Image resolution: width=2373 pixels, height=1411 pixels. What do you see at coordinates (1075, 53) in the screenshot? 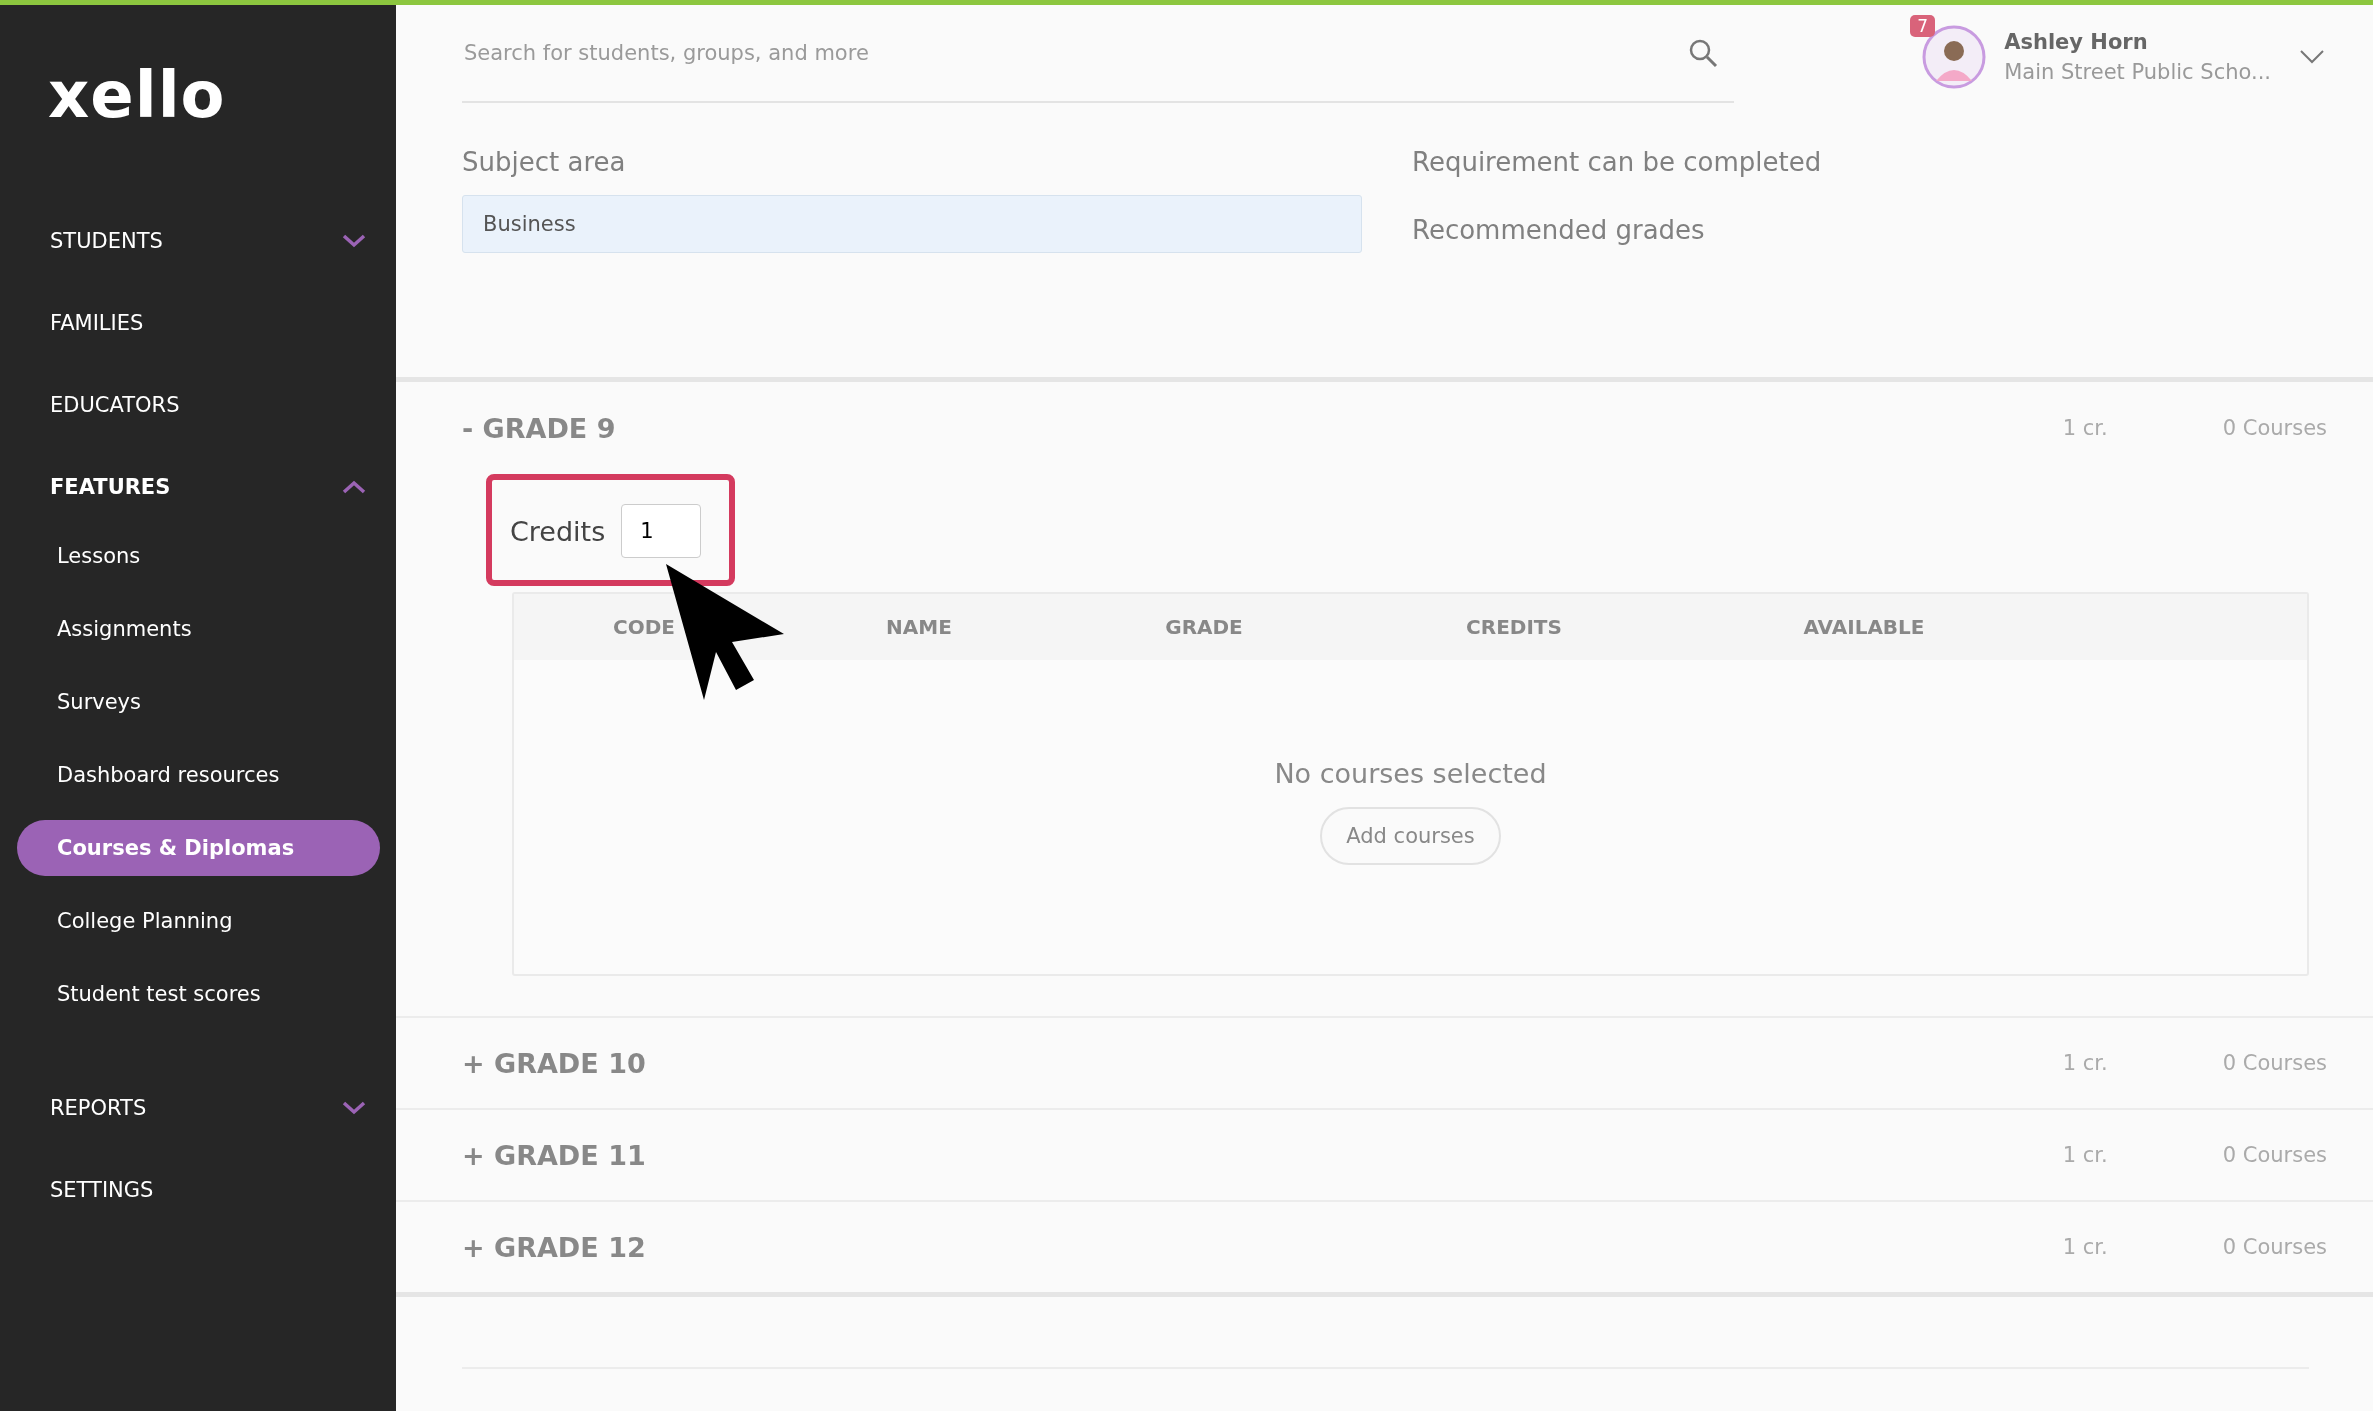
I see `search-field: Search for students, groups, and more` at bounding box center [1075, 53].